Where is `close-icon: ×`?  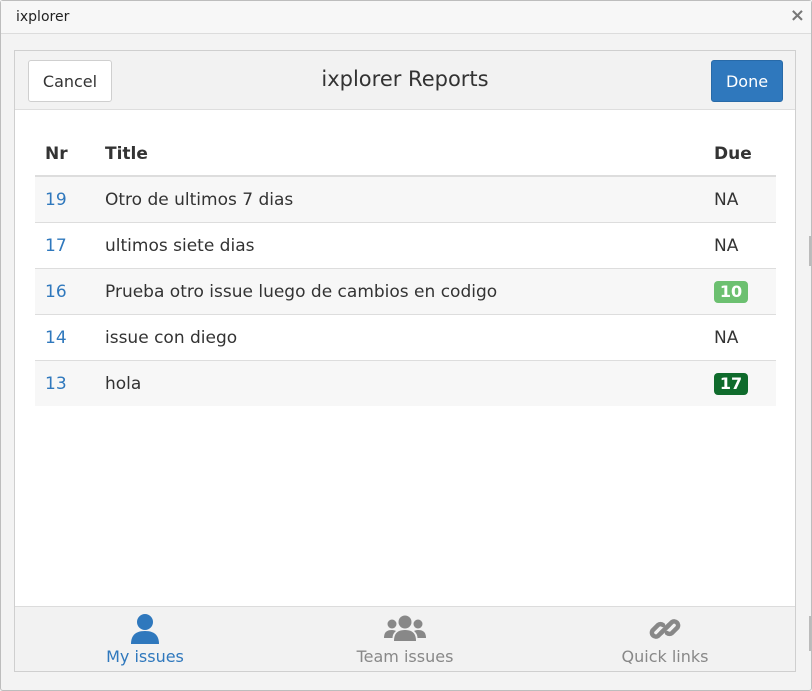
close-icon: × is located at coordinates (797, 16).